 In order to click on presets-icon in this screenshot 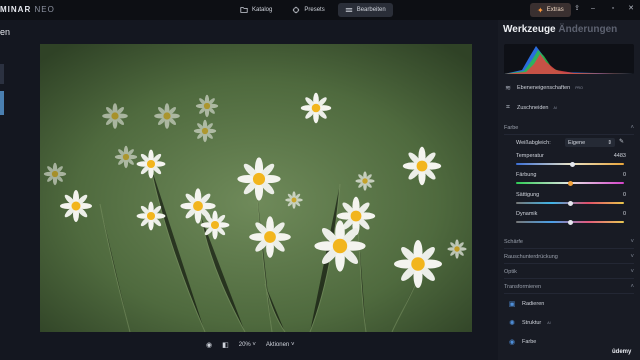, I will do `click(296, 10)`.